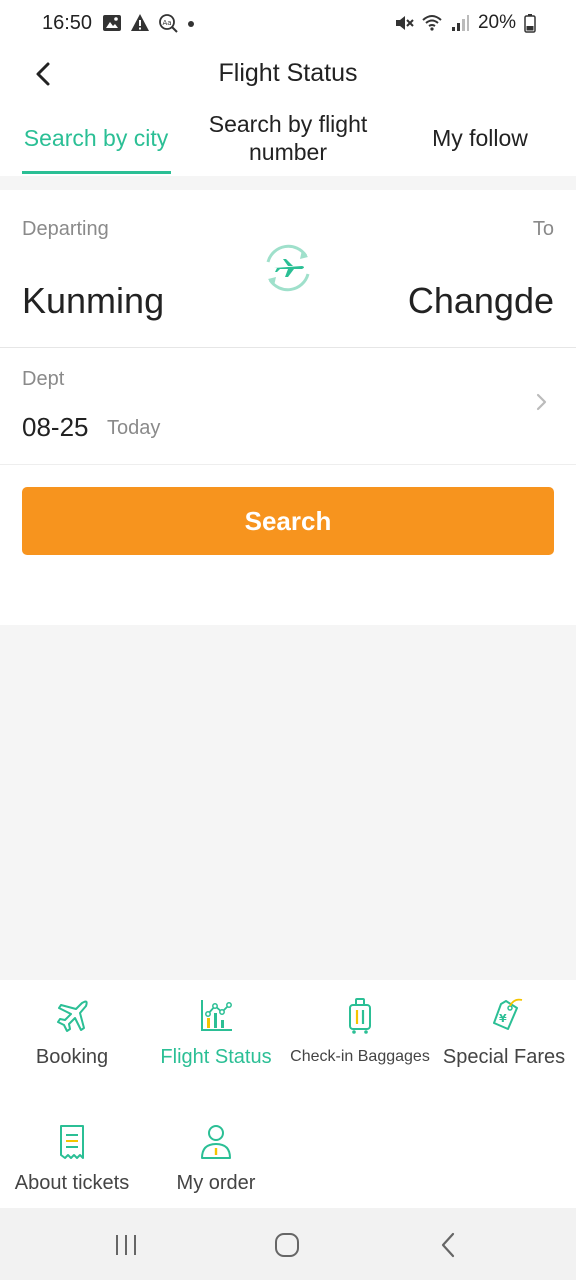  What do you see at coordinates (96, 172) in the screenshot?
I see `active-tab-indicator` at bounding box center [96, 172].